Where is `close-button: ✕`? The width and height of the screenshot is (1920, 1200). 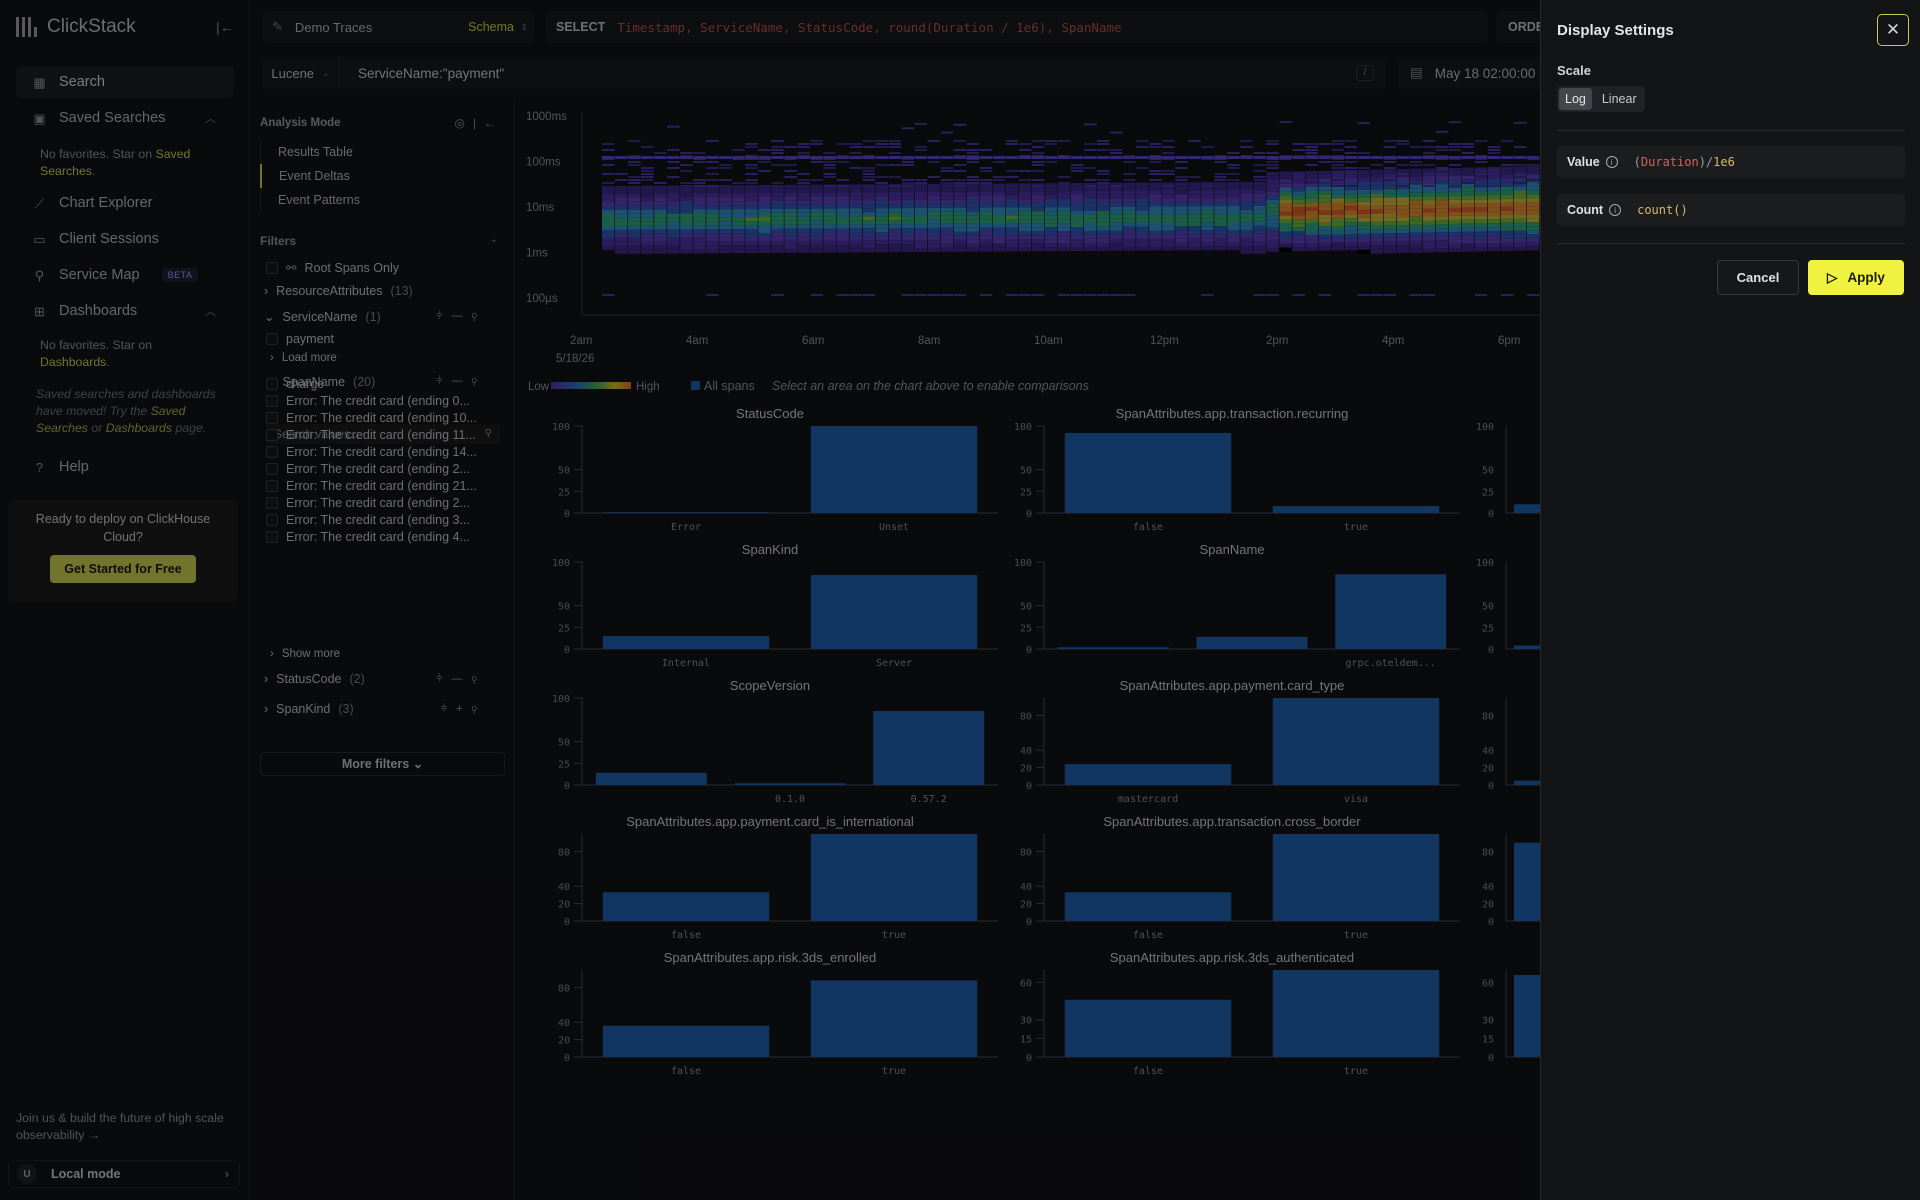 close-button: ✕ is located at coordinates (1893, 30).